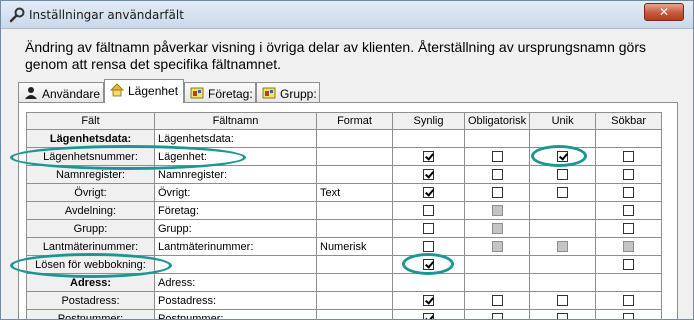  What do you see at coordinates (563, 121) in the screenshot?
I see `header-unik: Unik` at bounding box center [563, 121].